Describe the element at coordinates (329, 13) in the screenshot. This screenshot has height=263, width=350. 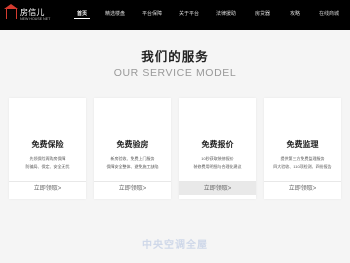
I see `nav-item-online-store: 在线商城` at that location.